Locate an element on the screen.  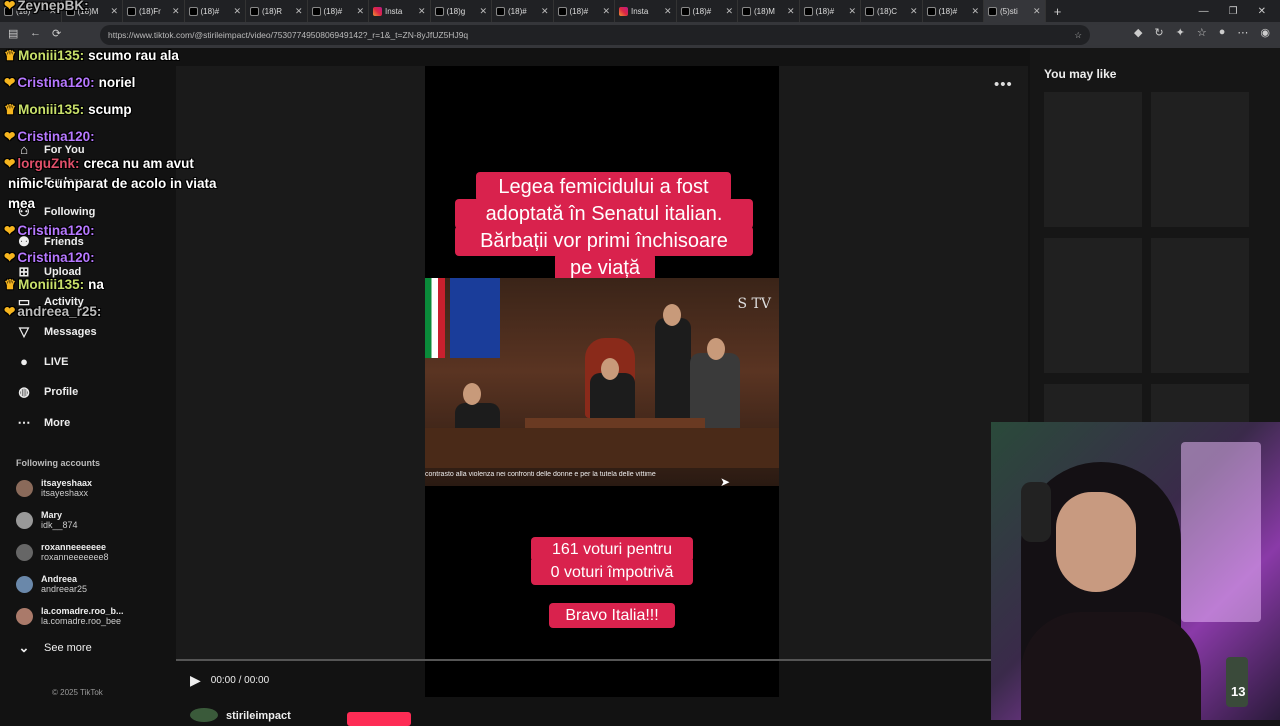
streamer-body is located at coordinates (1111, 666).